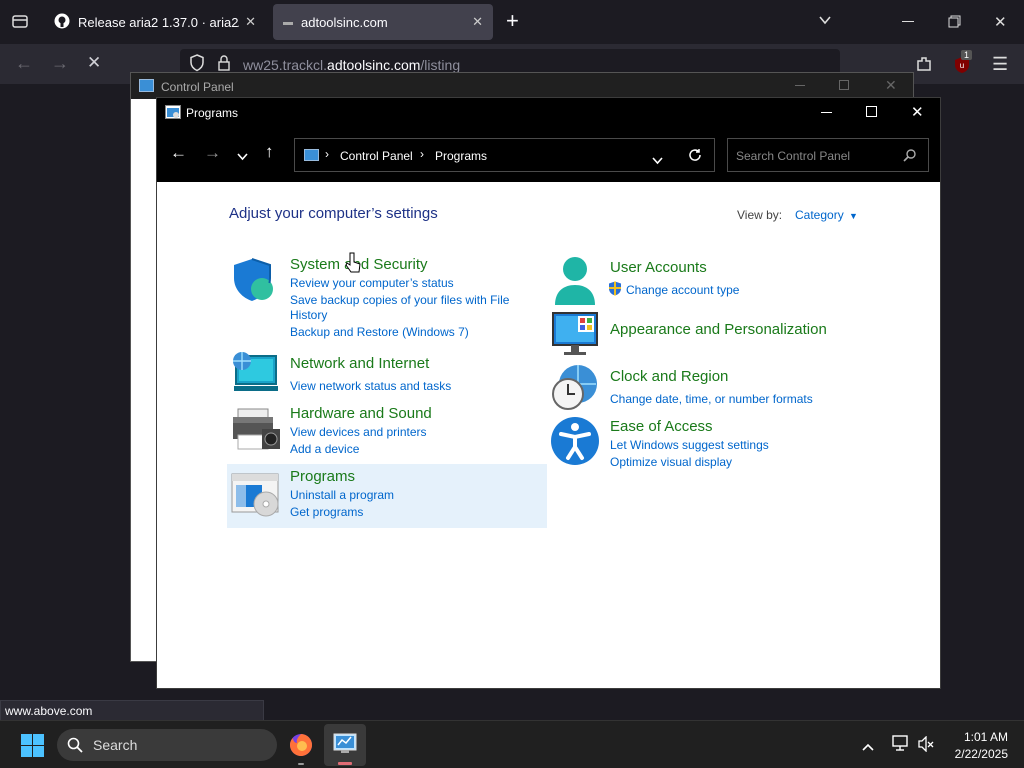 The height and width of the screenshot is (768, 1024). What do you see at coordinates (288, 22) in the screenshot?
I see `page-icon: ▬` at bounding box center [288, 22].